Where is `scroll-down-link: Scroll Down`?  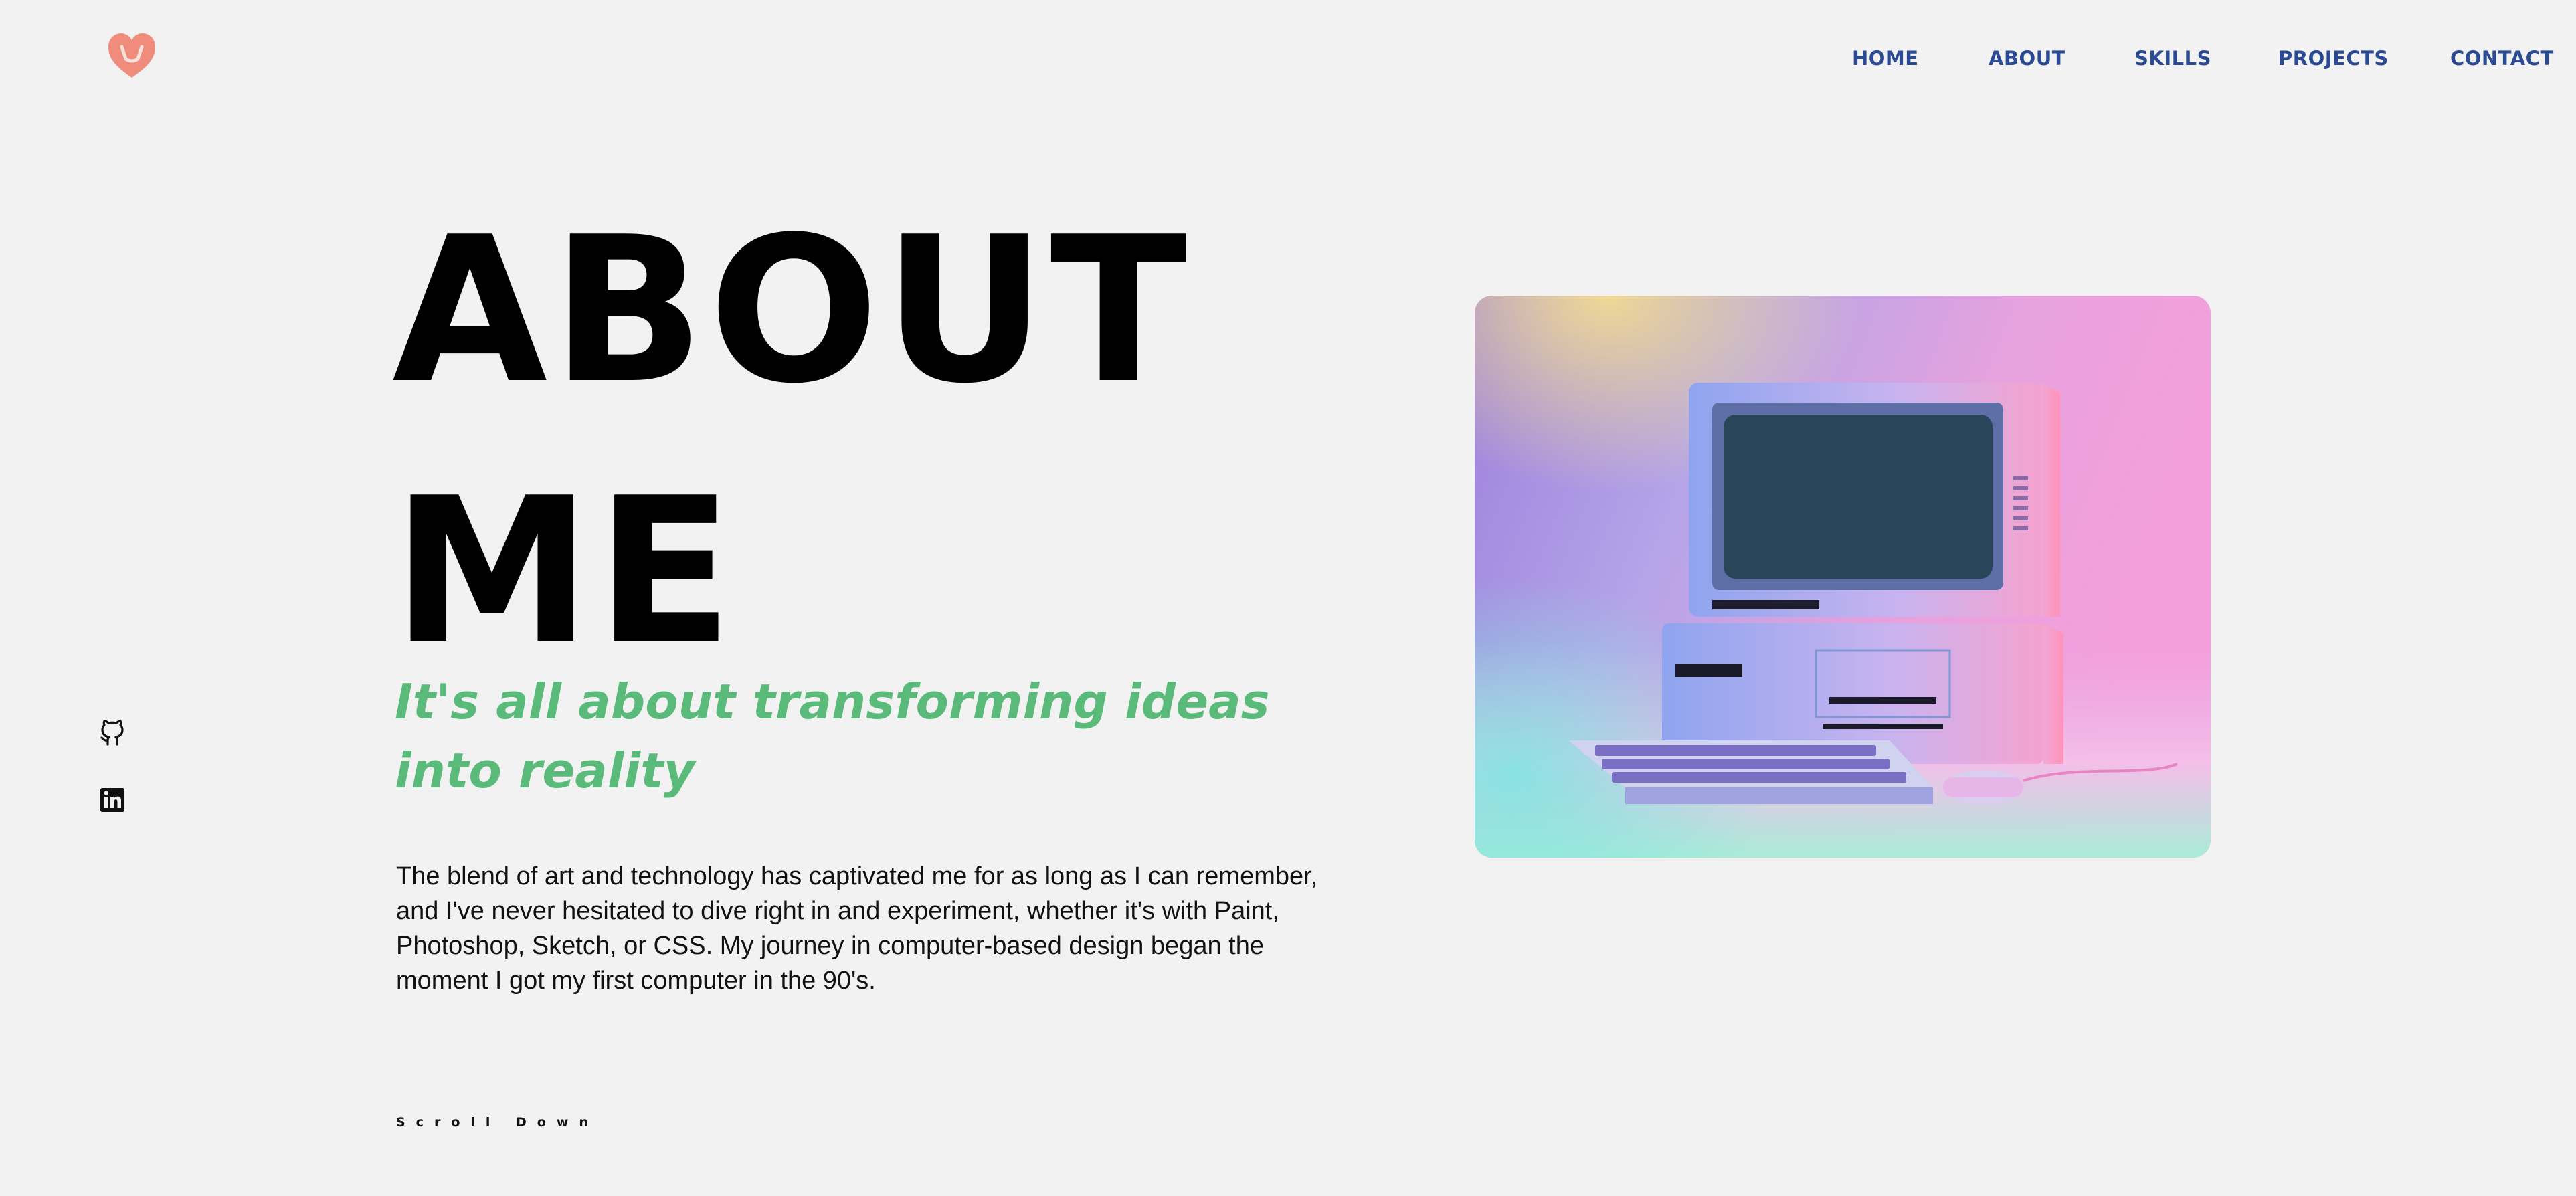 scroll-down-link: Scroll Down is located at coordinates (498, 1122).